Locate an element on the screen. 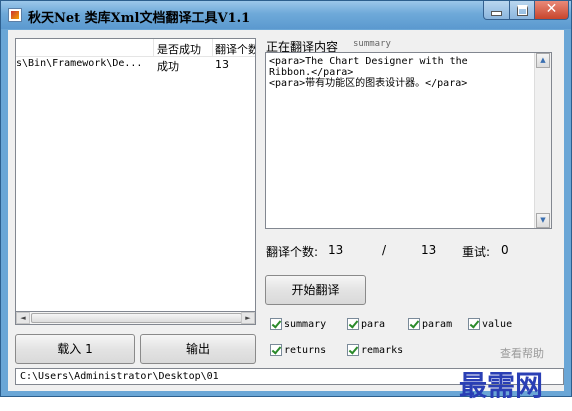 The width and height of the screenshot is (572, 411). row-count: 13 is located at coordinates (222, 64).